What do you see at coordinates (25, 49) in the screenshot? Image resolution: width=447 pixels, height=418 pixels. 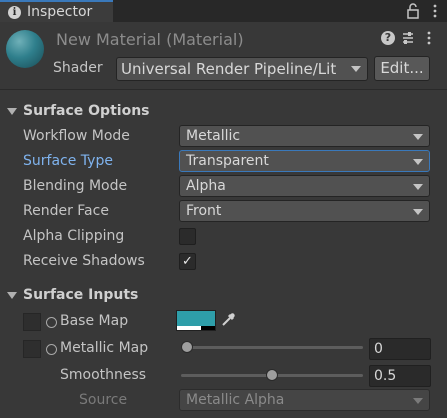 I see `material-preview-sphere` at bounding box center [25, 49].